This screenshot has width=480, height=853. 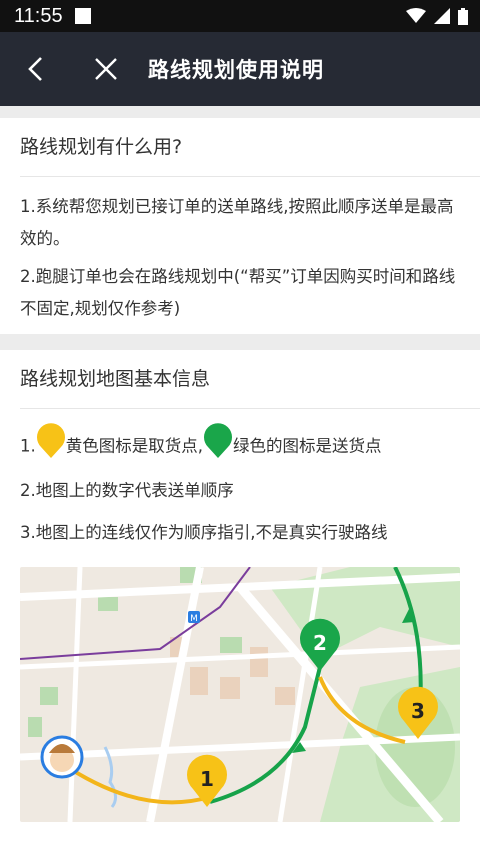 I want to click on battery-icon, so click(x=463, y=16).